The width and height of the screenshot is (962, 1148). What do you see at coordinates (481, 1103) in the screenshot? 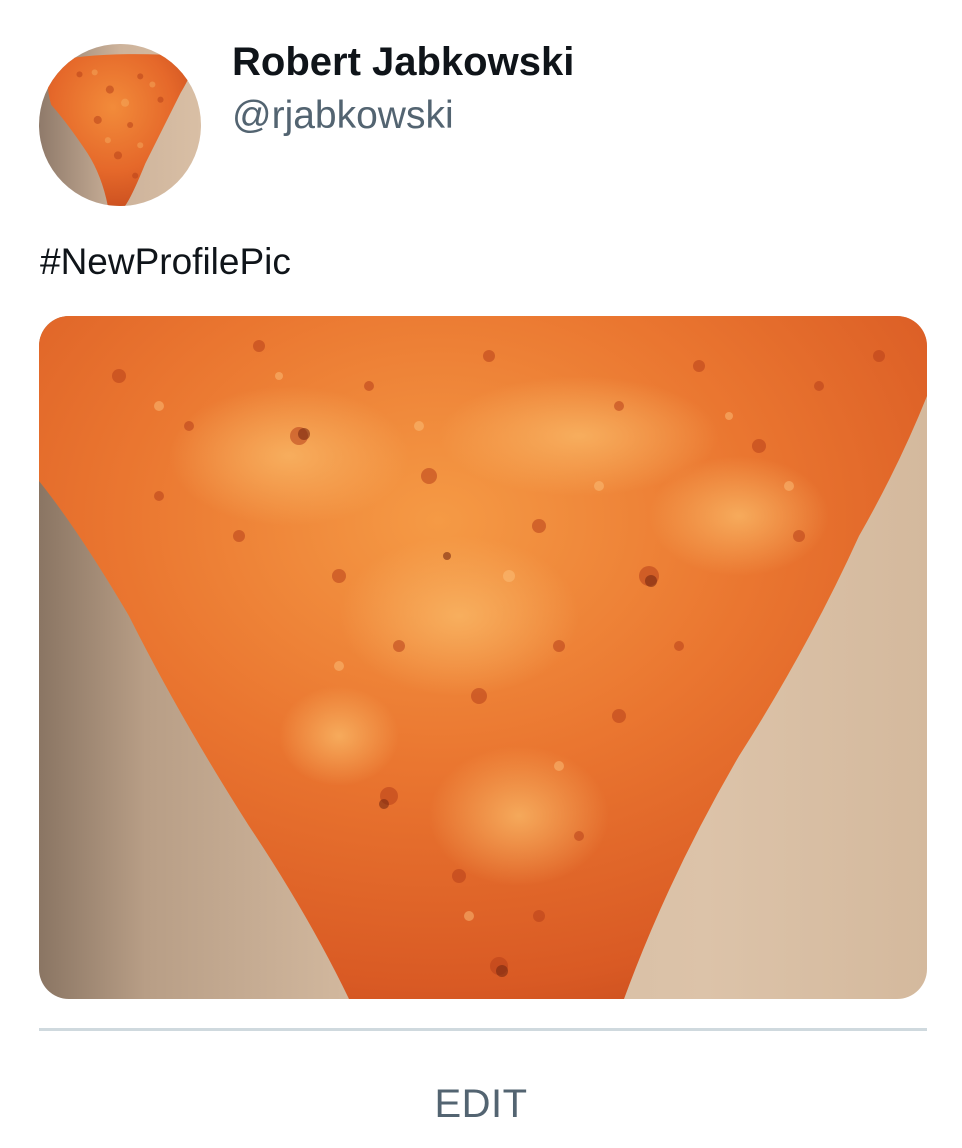
I see `edit-button: EDIT` at bounding box center [481, 1103].